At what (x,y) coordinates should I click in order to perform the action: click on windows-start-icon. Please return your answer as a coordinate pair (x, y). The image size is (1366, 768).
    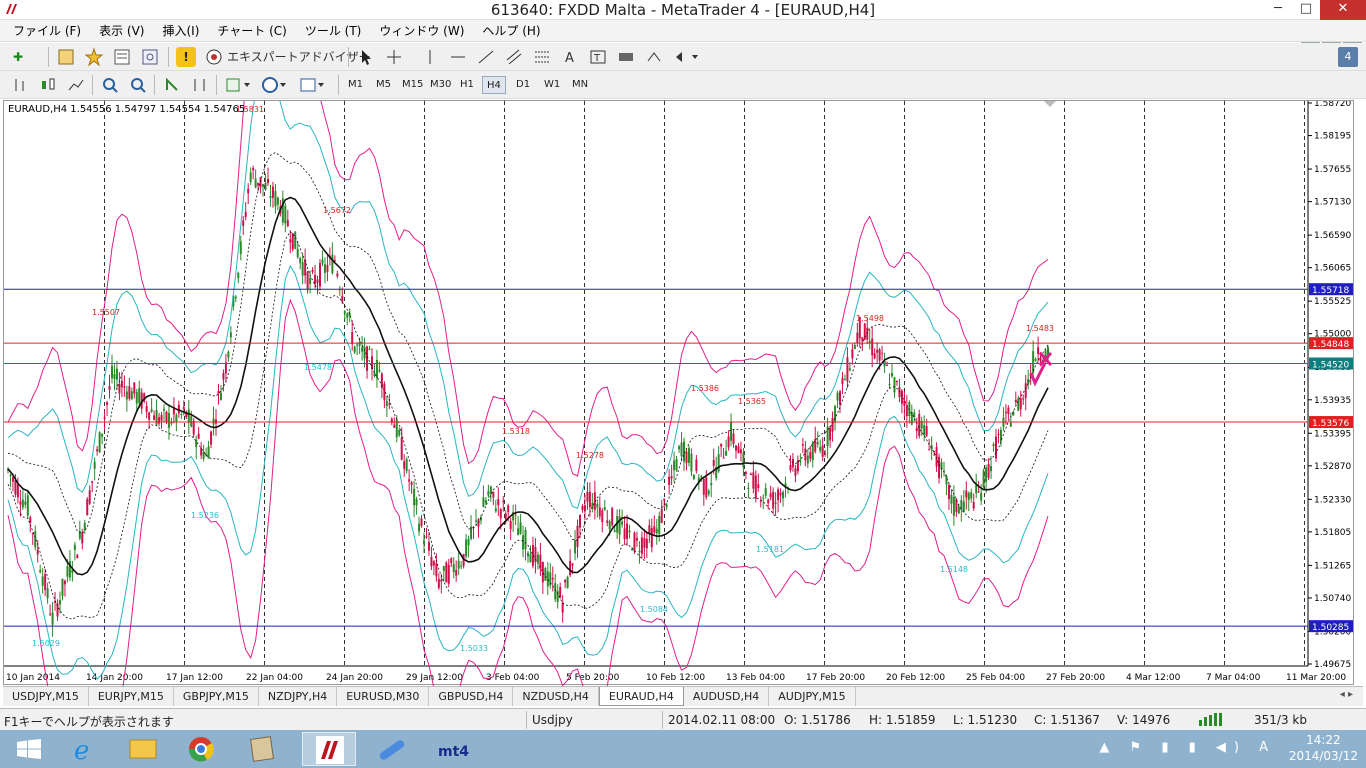
    Looking at the image, I should click on (29, 749).